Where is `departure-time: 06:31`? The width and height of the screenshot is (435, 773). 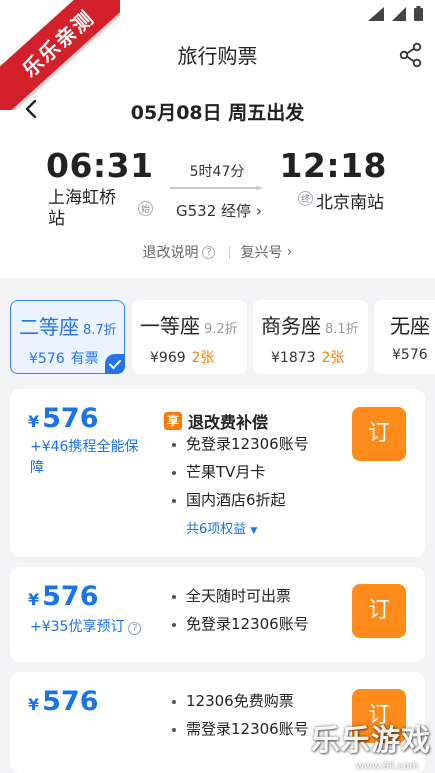
departure-time: 06:31 is located at coordinates (100, 165).